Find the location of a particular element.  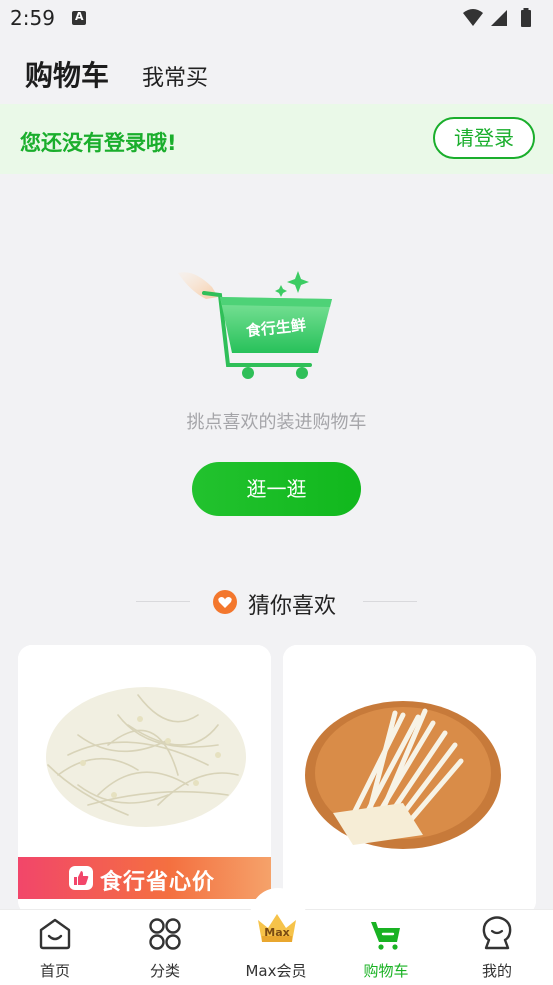

tab-cart: 购物车 is located at coordinates (67, 74).